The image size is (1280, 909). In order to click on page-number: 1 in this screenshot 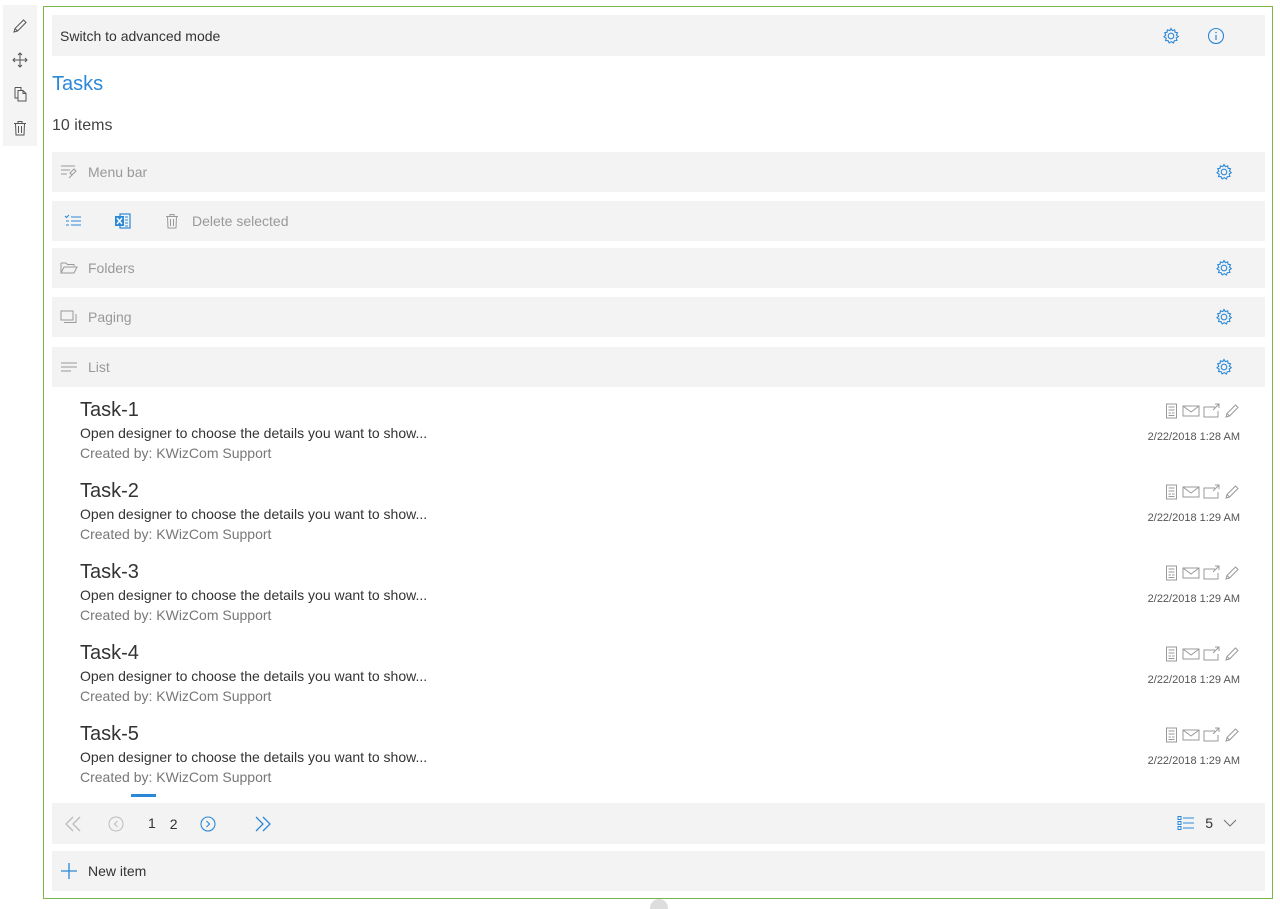, I will do `click(152, 822)`.